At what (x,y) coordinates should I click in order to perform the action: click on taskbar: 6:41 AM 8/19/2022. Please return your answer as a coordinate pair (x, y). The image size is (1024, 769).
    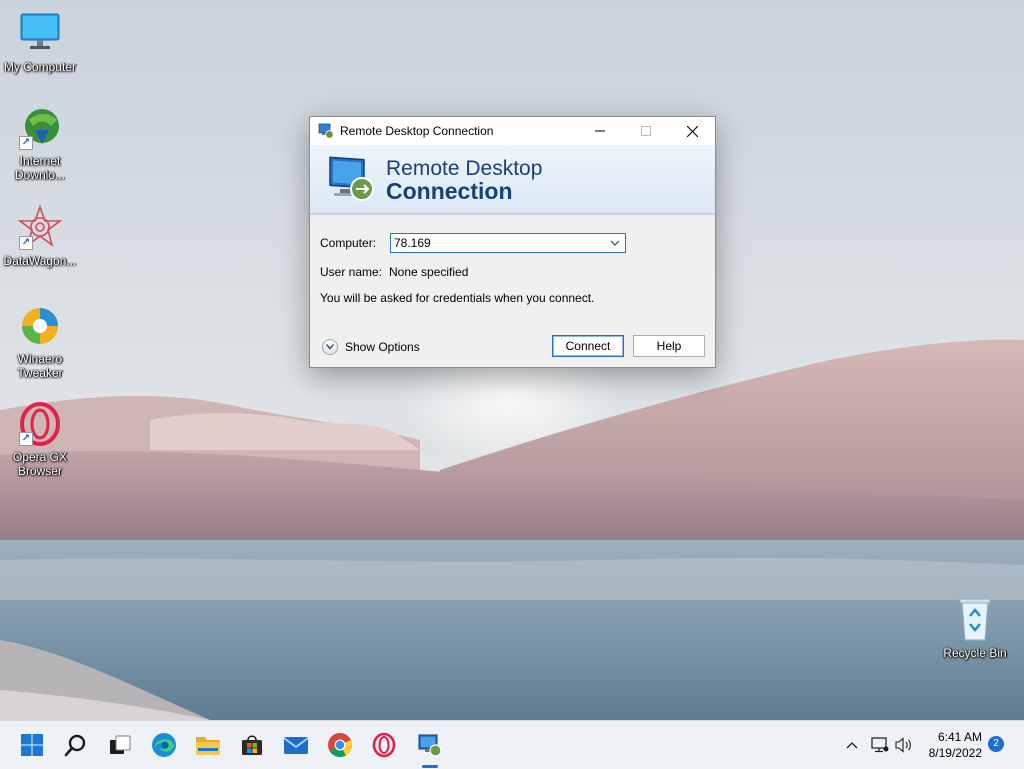
    Looking at the image, I should click on (512, 744).